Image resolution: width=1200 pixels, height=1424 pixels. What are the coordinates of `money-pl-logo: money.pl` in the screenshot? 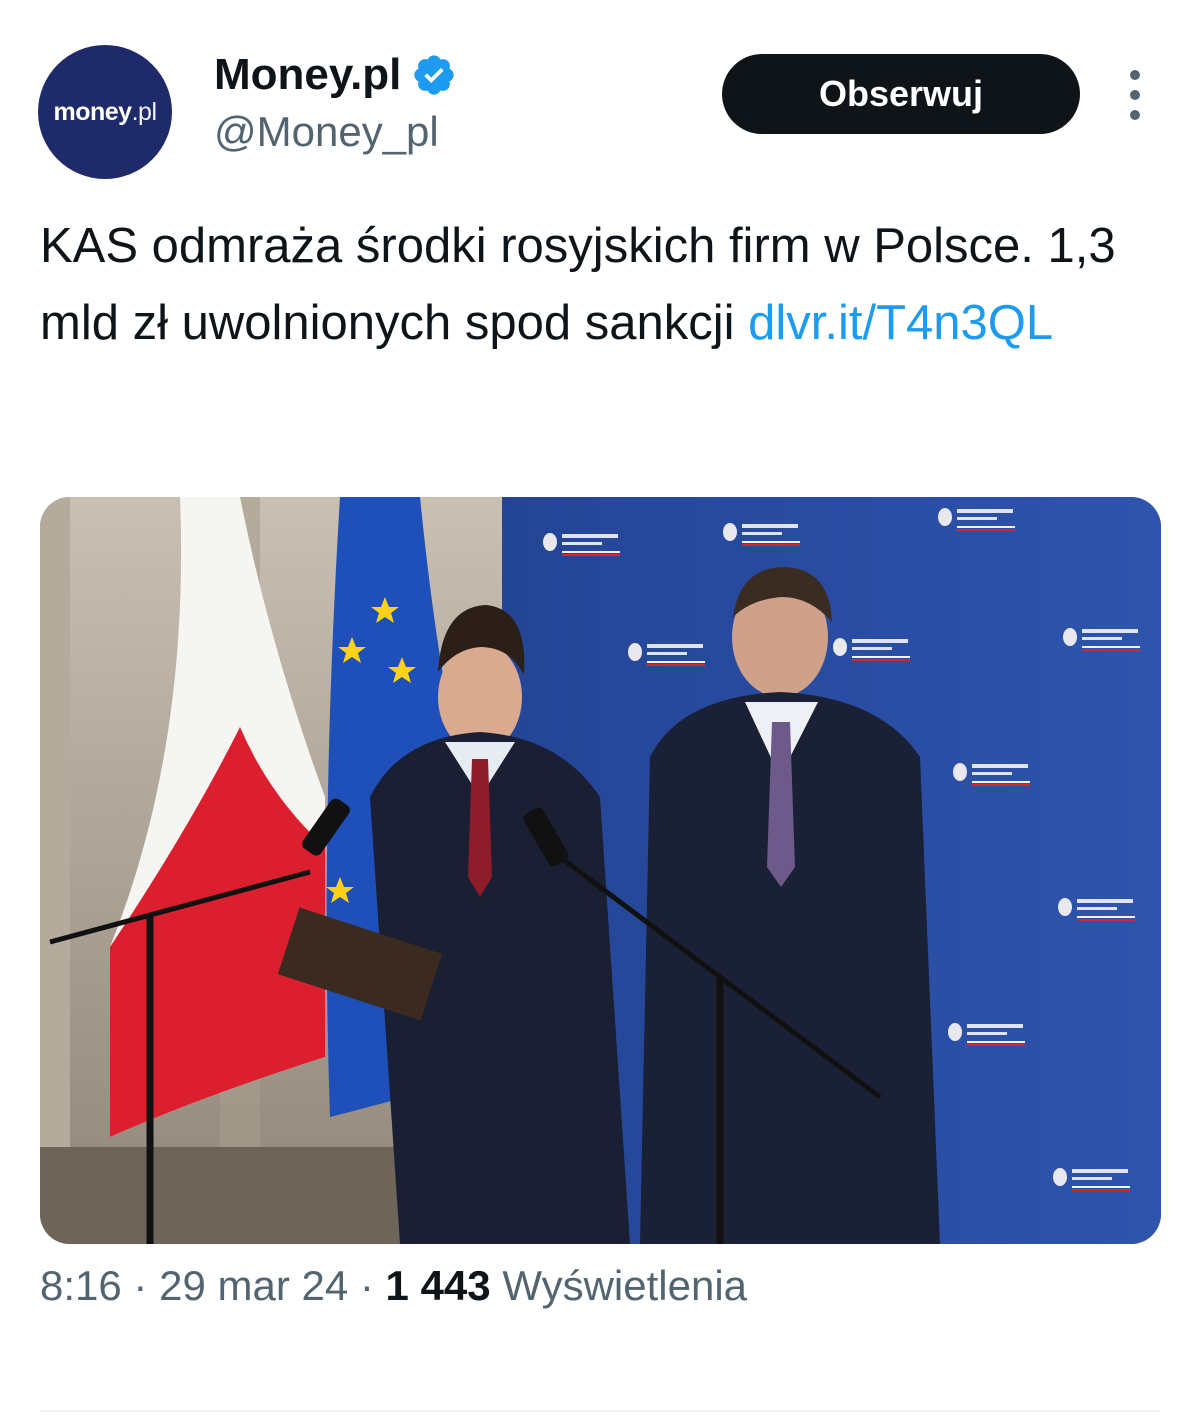 It's located at (105, 111).